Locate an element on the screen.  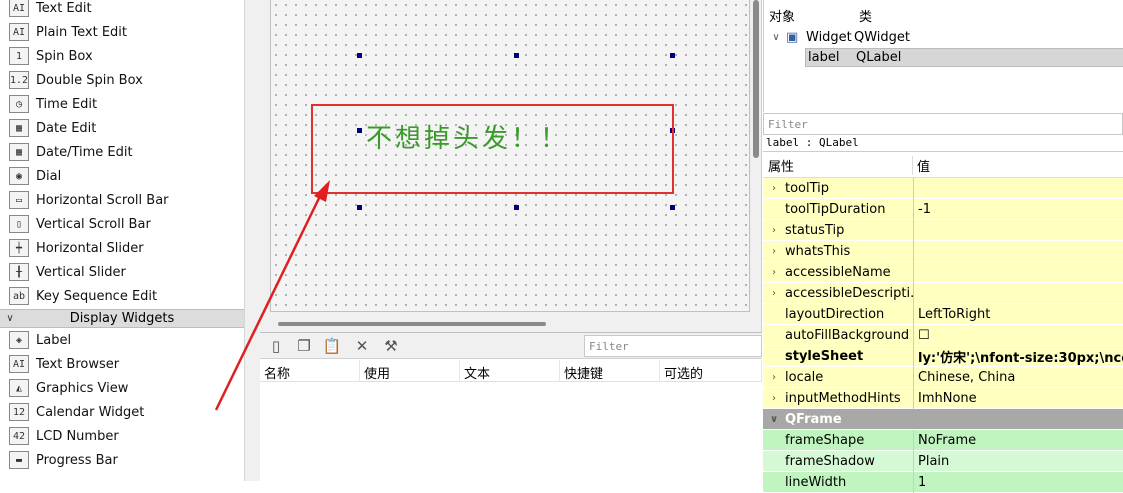
property-row: toolTipDuration -1 is located at coordinates (943, 209).